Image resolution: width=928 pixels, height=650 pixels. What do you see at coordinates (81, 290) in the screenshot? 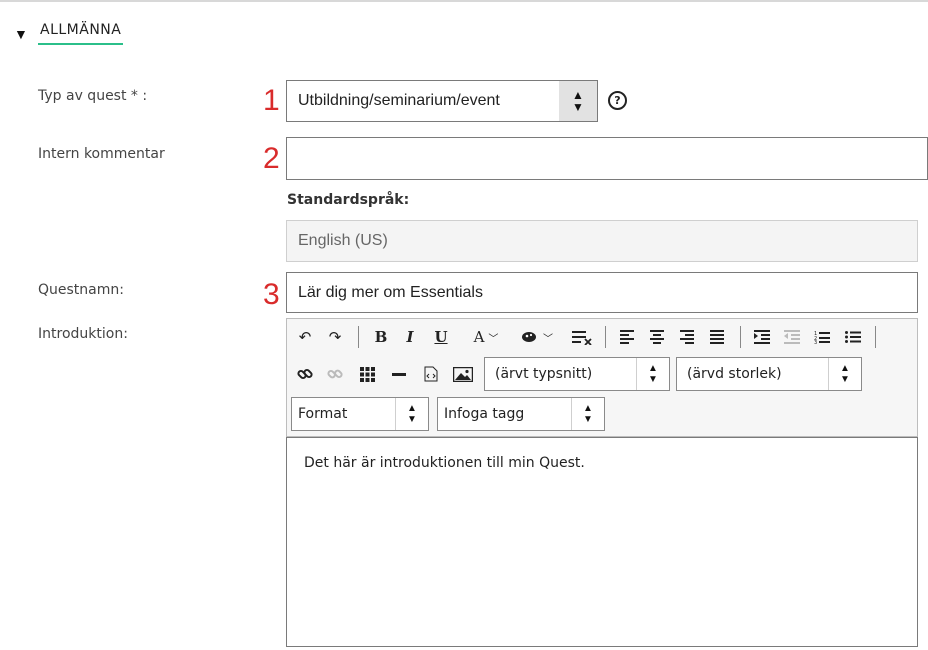
I see `quest-name-label: Questnamn:` at bounding box center [81, 290].